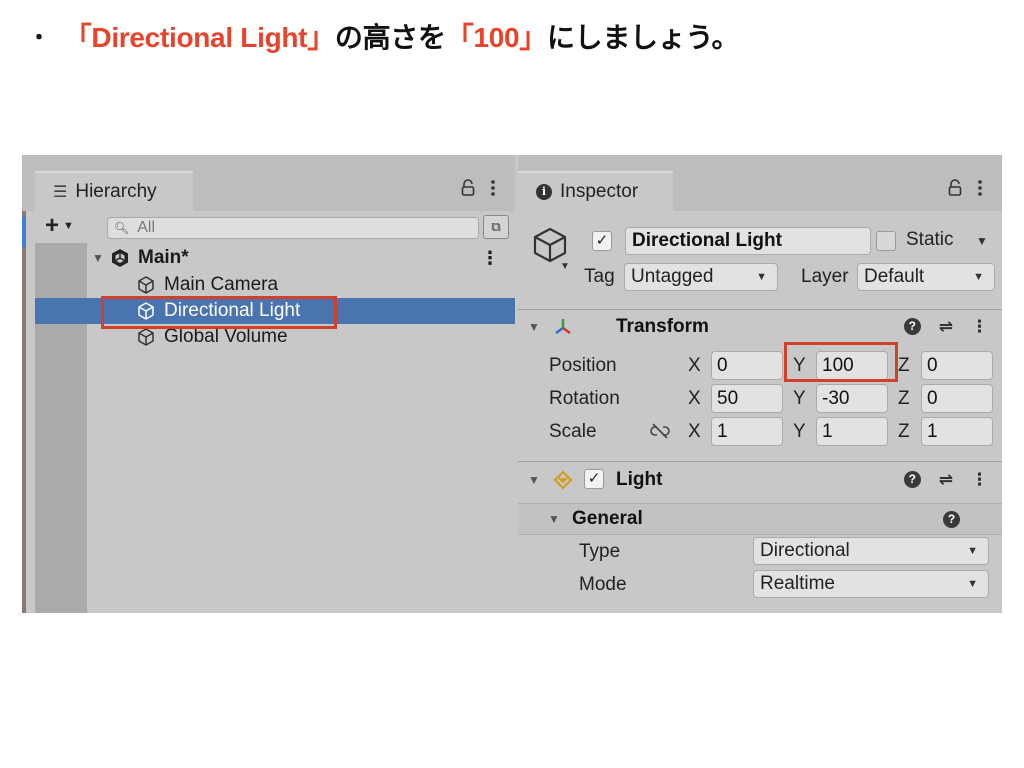 Image resolution: width=1024 pixels, height=768 pixels. I want to click on hierarchy-item-label: Global Volume, so click(226, 336).